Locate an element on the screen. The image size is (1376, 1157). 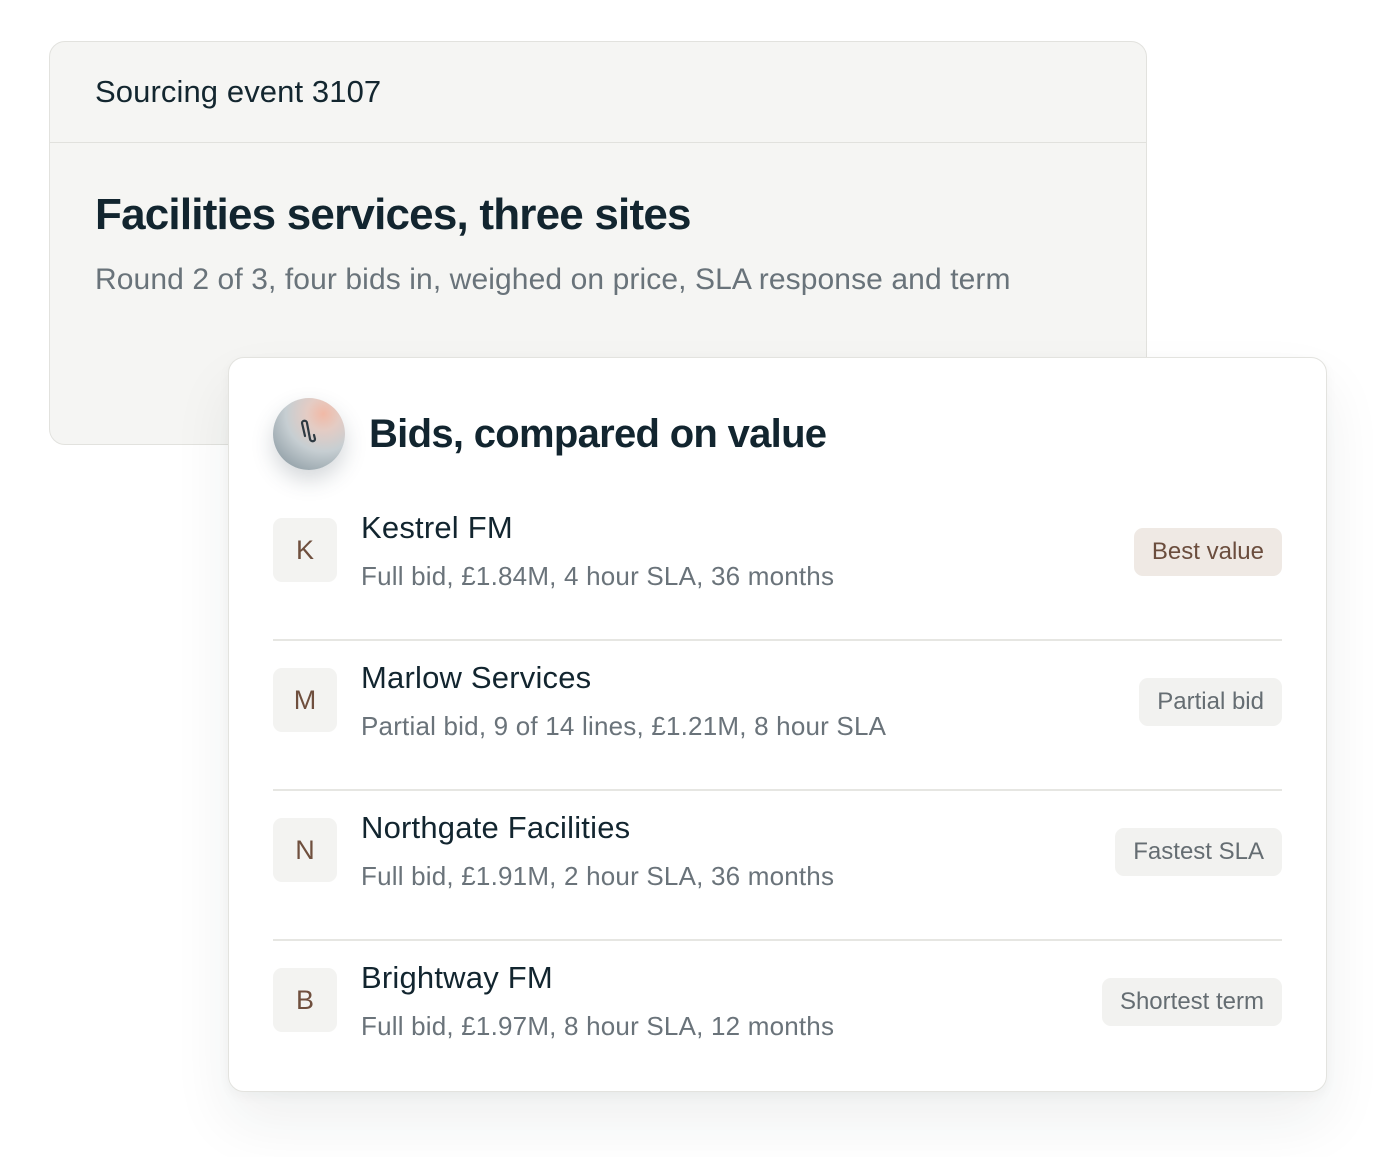
bid-detail: Full bid, £1.97M, 8 hour SLA, 12 months is located at coordinates (598, 1026).